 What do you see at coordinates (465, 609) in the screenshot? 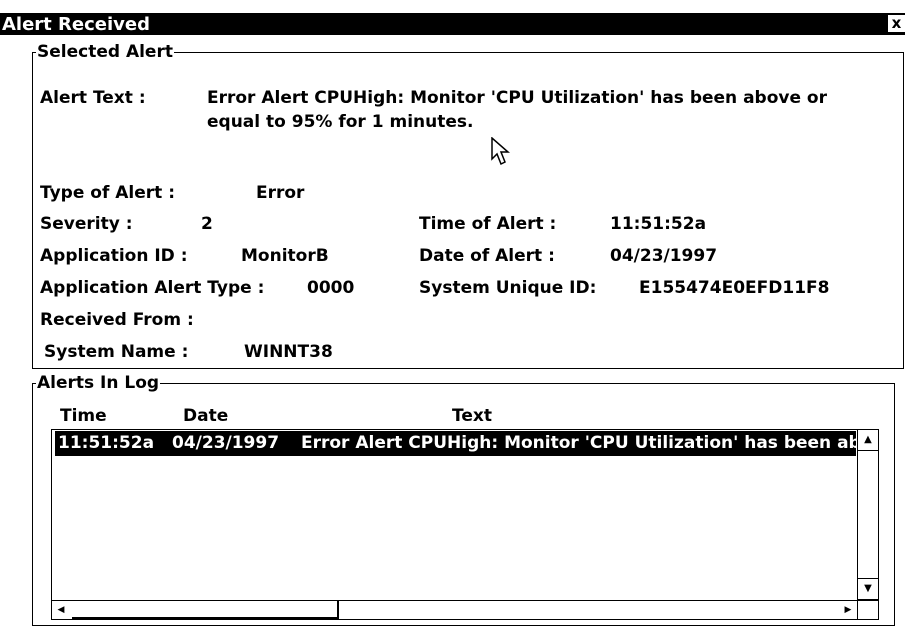
I see `horizontal-scrollbar: ◀ ▶` at bounding box center [465, 609].